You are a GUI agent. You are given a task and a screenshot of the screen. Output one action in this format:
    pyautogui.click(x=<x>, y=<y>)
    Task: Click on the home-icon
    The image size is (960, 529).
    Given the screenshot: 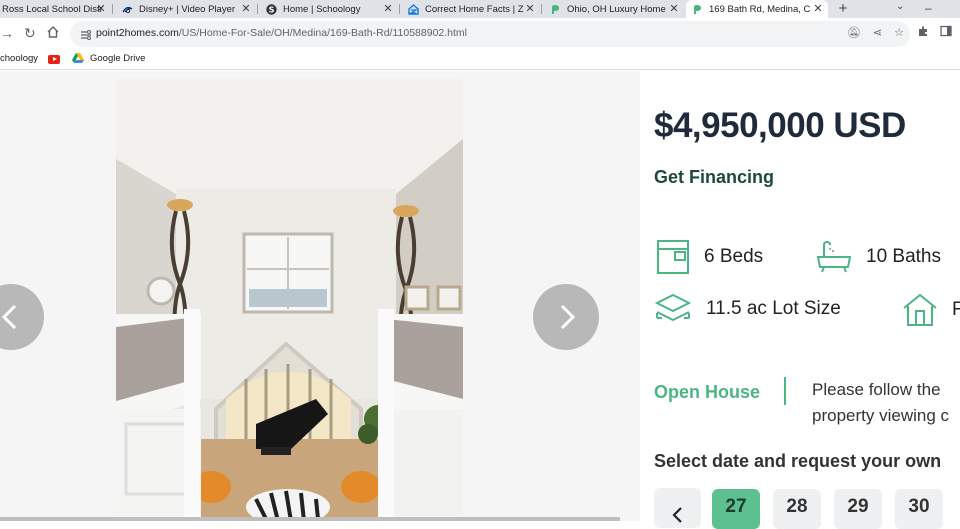 What is the action you would take?
    pyautogui.click(x=53, y=33)
    